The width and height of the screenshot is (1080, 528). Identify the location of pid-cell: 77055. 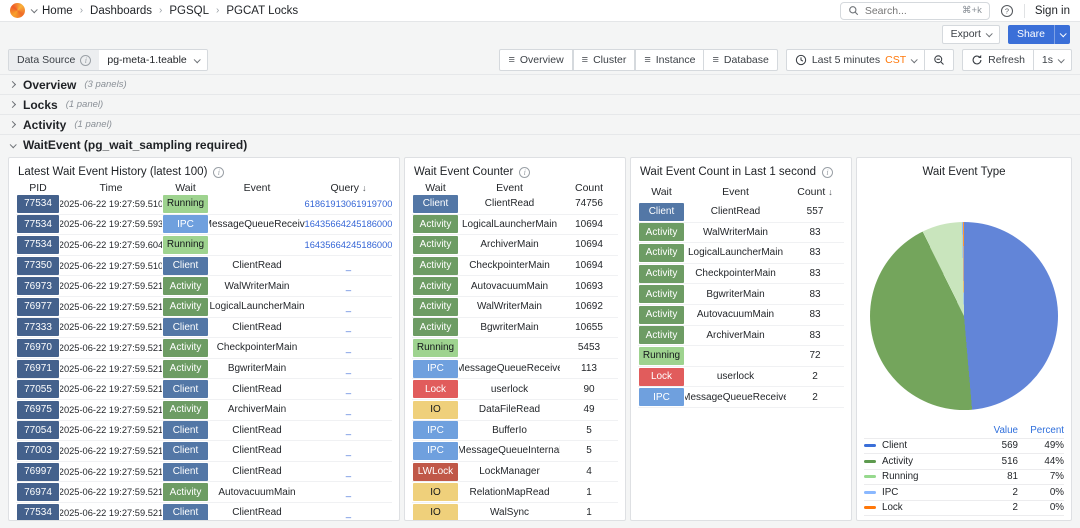
(38, 389).